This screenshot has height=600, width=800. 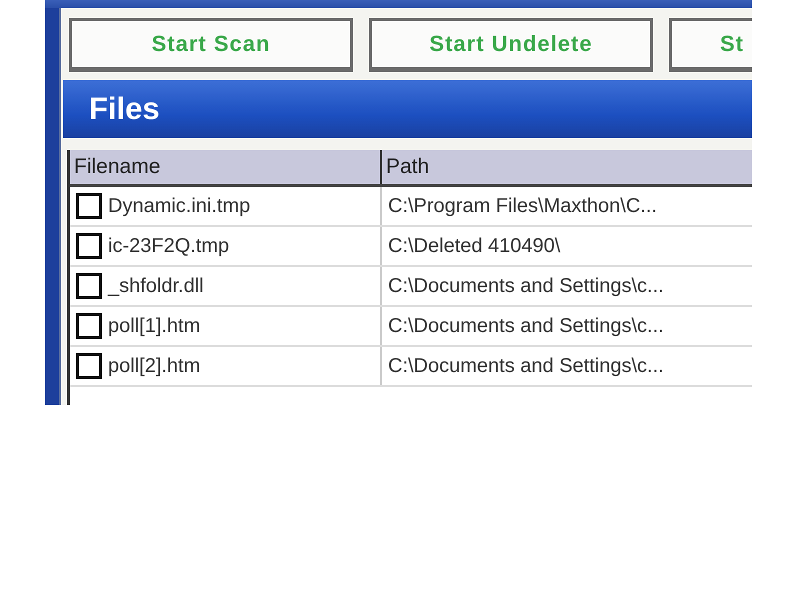 I want to click on toolbar-button: Start Scan, so click(x=211, y=45).